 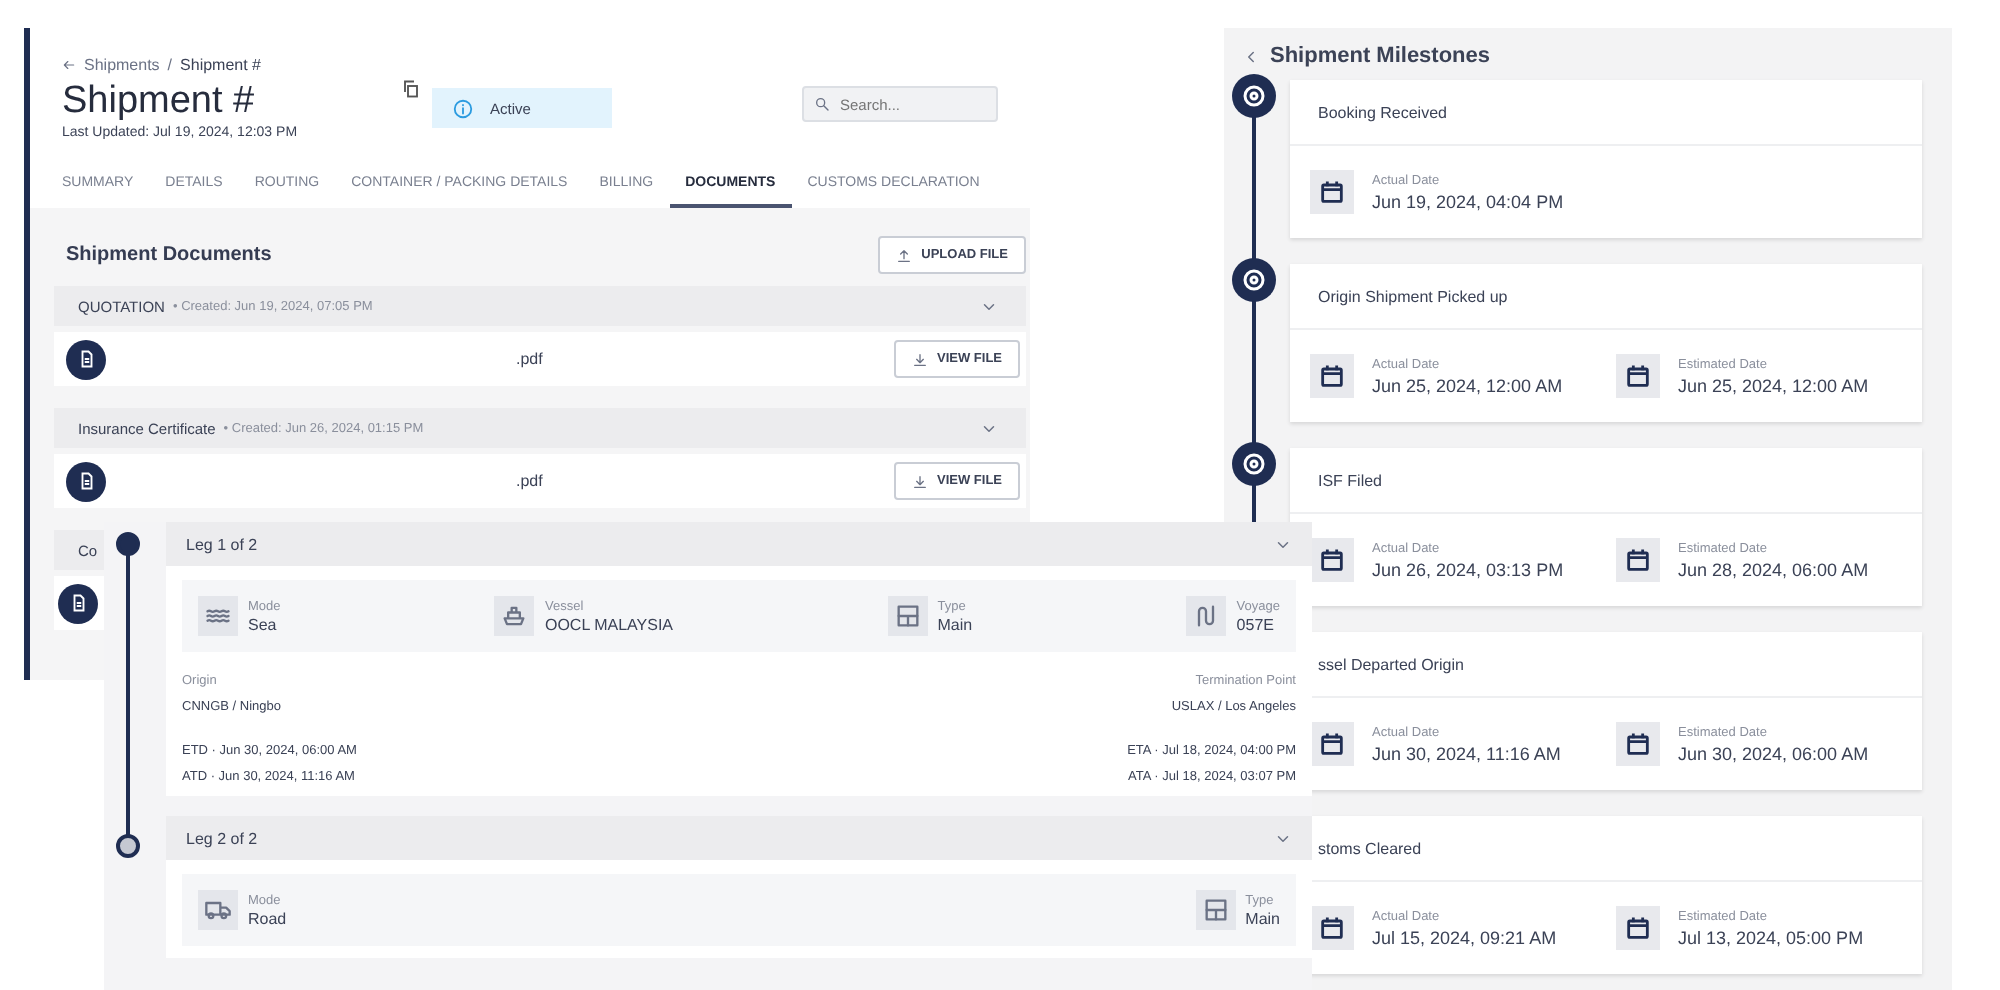 I want to click on milestone-title: stoms Cleared, so click(x=1370, y=848).